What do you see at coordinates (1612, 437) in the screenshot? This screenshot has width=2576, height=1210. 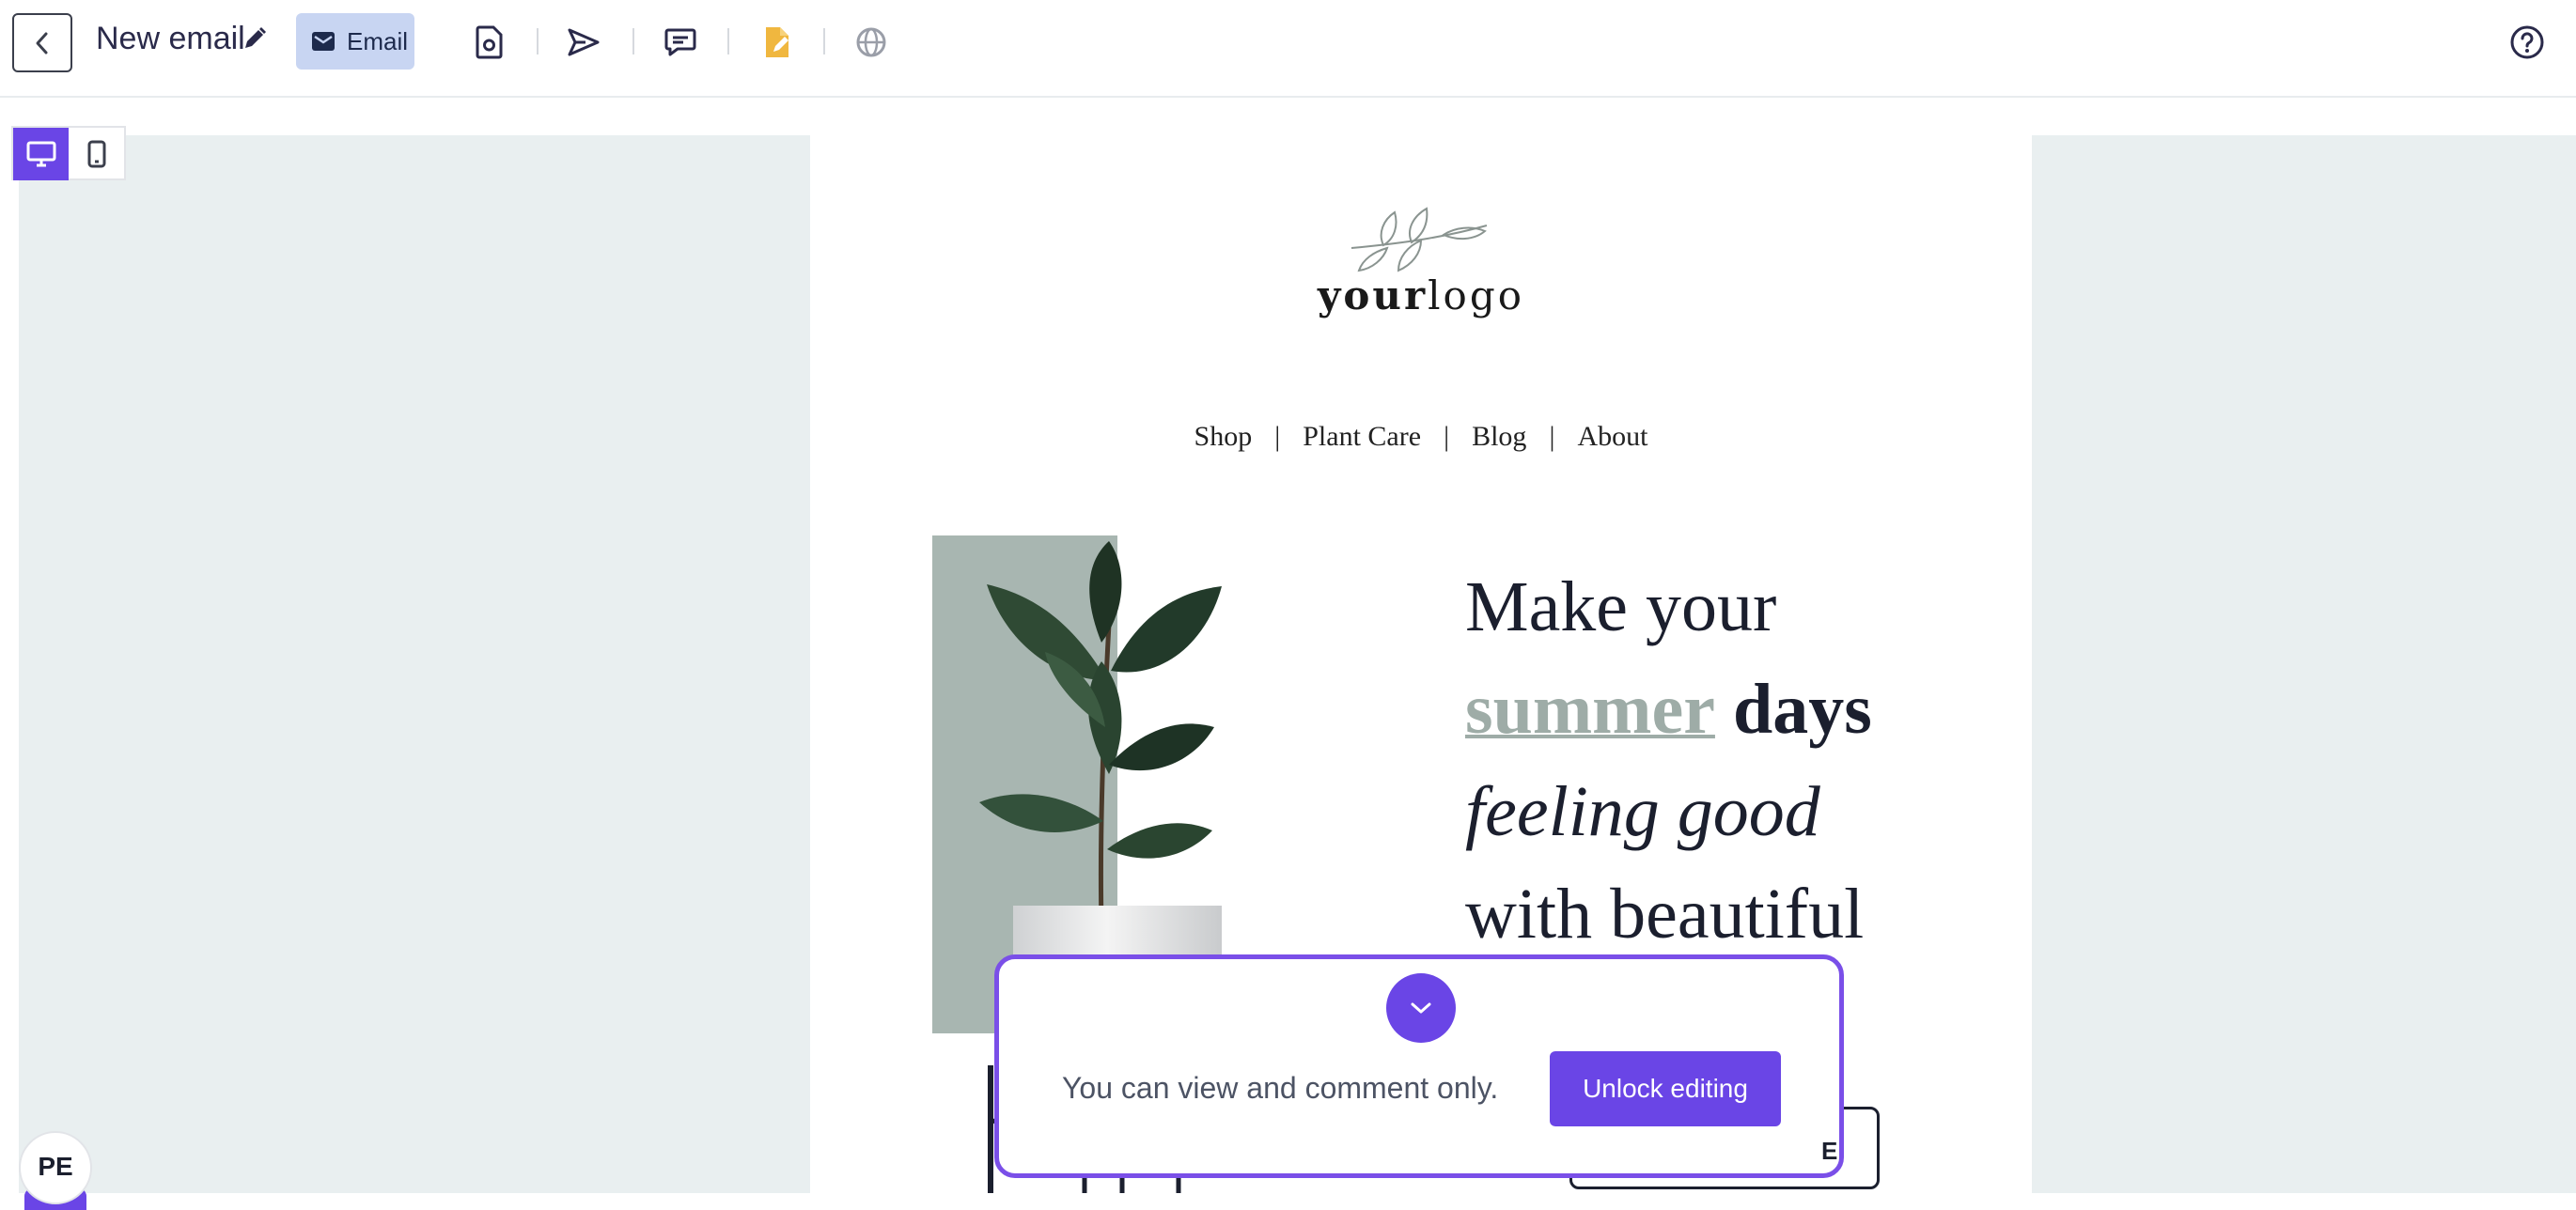 I see `nav-item-about: About` at bounding box center [1612, 437].